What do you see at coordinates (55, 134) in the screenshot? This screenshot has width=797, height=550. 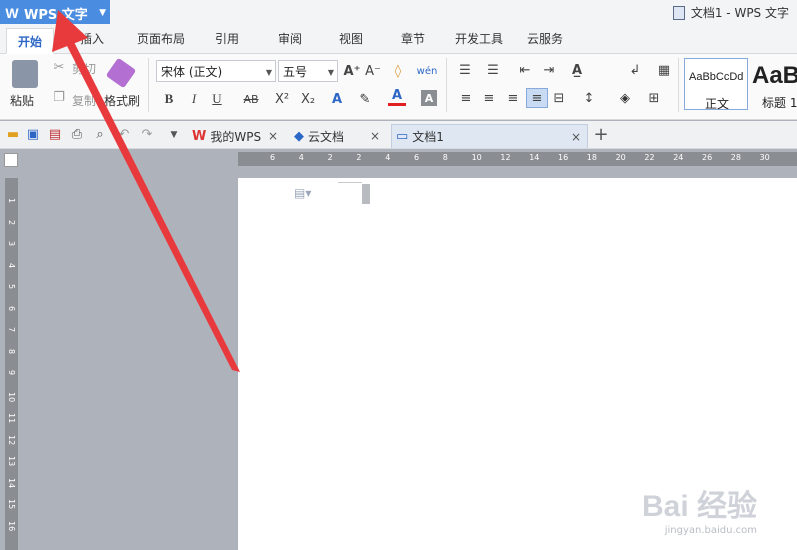 I see `export-pdf-icon: ▤` at bounding box center [55, 134].